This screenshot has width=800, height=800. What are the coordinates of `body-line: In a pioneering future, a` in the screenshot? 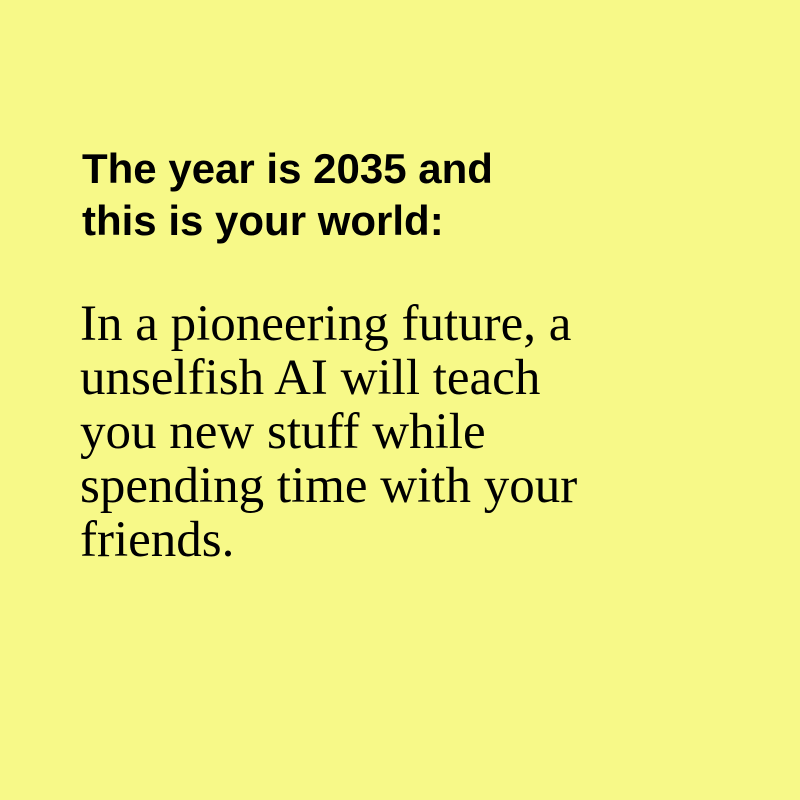 It's located at (326, 324).